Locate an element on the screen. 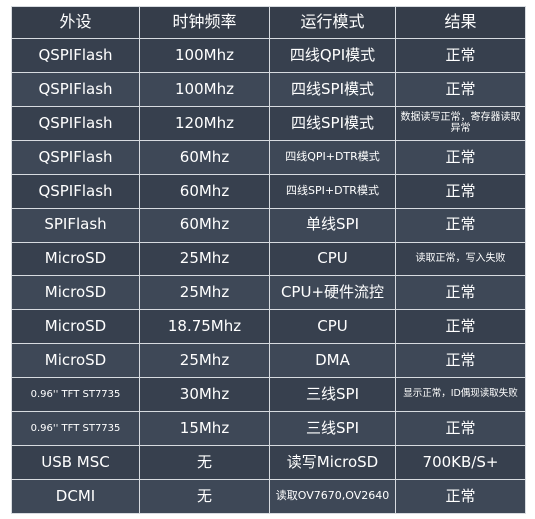  cell-result-text: 数据读写正常，寄存器读取异常 is located at coordinates (460, 123).